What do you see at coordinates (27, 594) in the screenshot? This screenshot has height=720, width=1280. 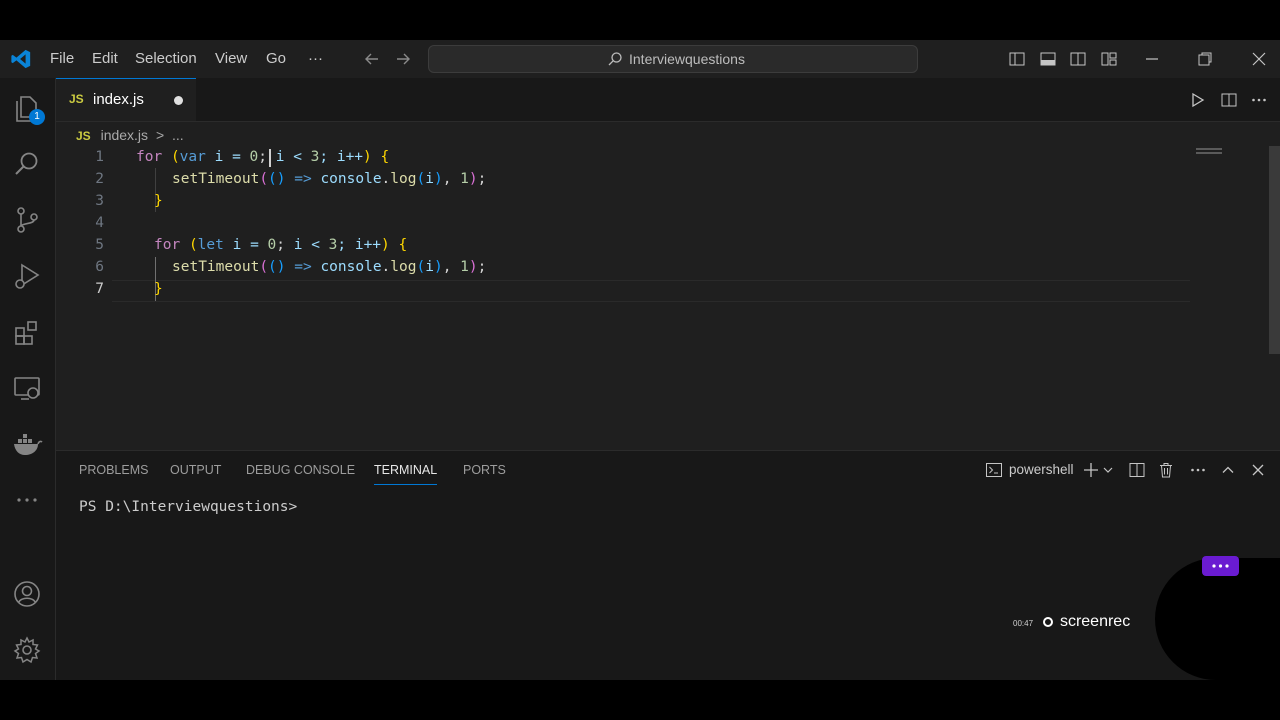 I see `accounts-icon` at bounding box center [27, 594].